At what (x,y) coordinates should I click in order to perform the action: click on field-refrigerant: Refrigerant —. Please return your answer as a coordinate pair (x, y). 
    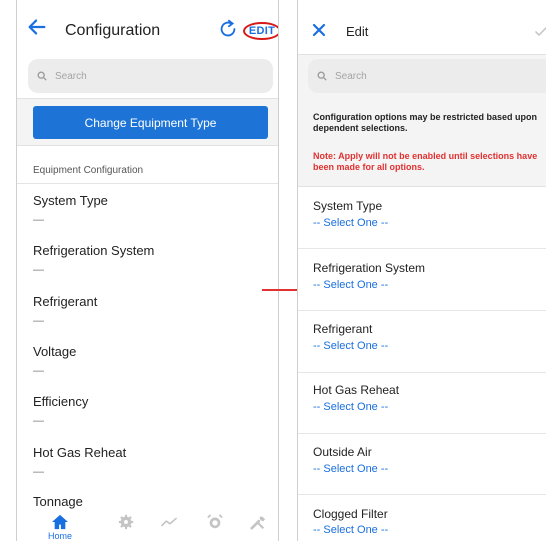
    Looking at the image, I should click on (148, 310).